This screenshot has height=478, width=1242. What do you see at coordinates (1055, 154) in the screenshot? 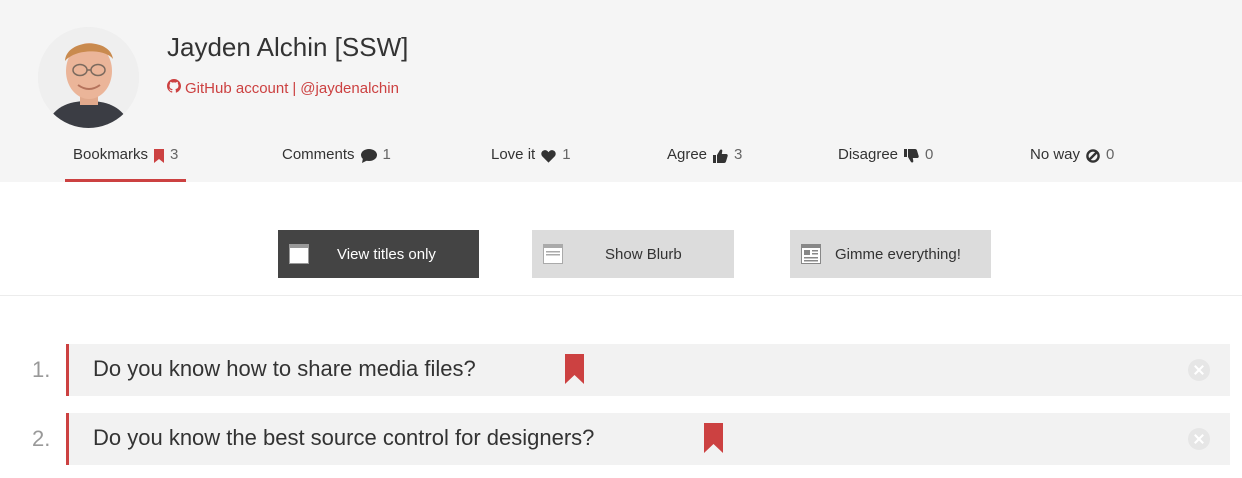
I see `tab-label: No way` at bounding box center [1055, 154].